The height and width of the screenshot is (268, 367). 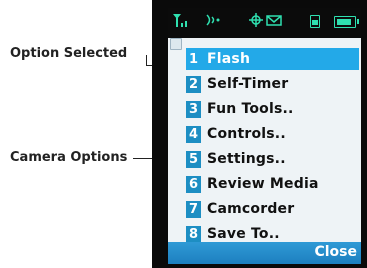 What do you see at coordinates (182, 22) in the screenshot?
I see `signal-strength-icon` at bounding box center [182, 22].